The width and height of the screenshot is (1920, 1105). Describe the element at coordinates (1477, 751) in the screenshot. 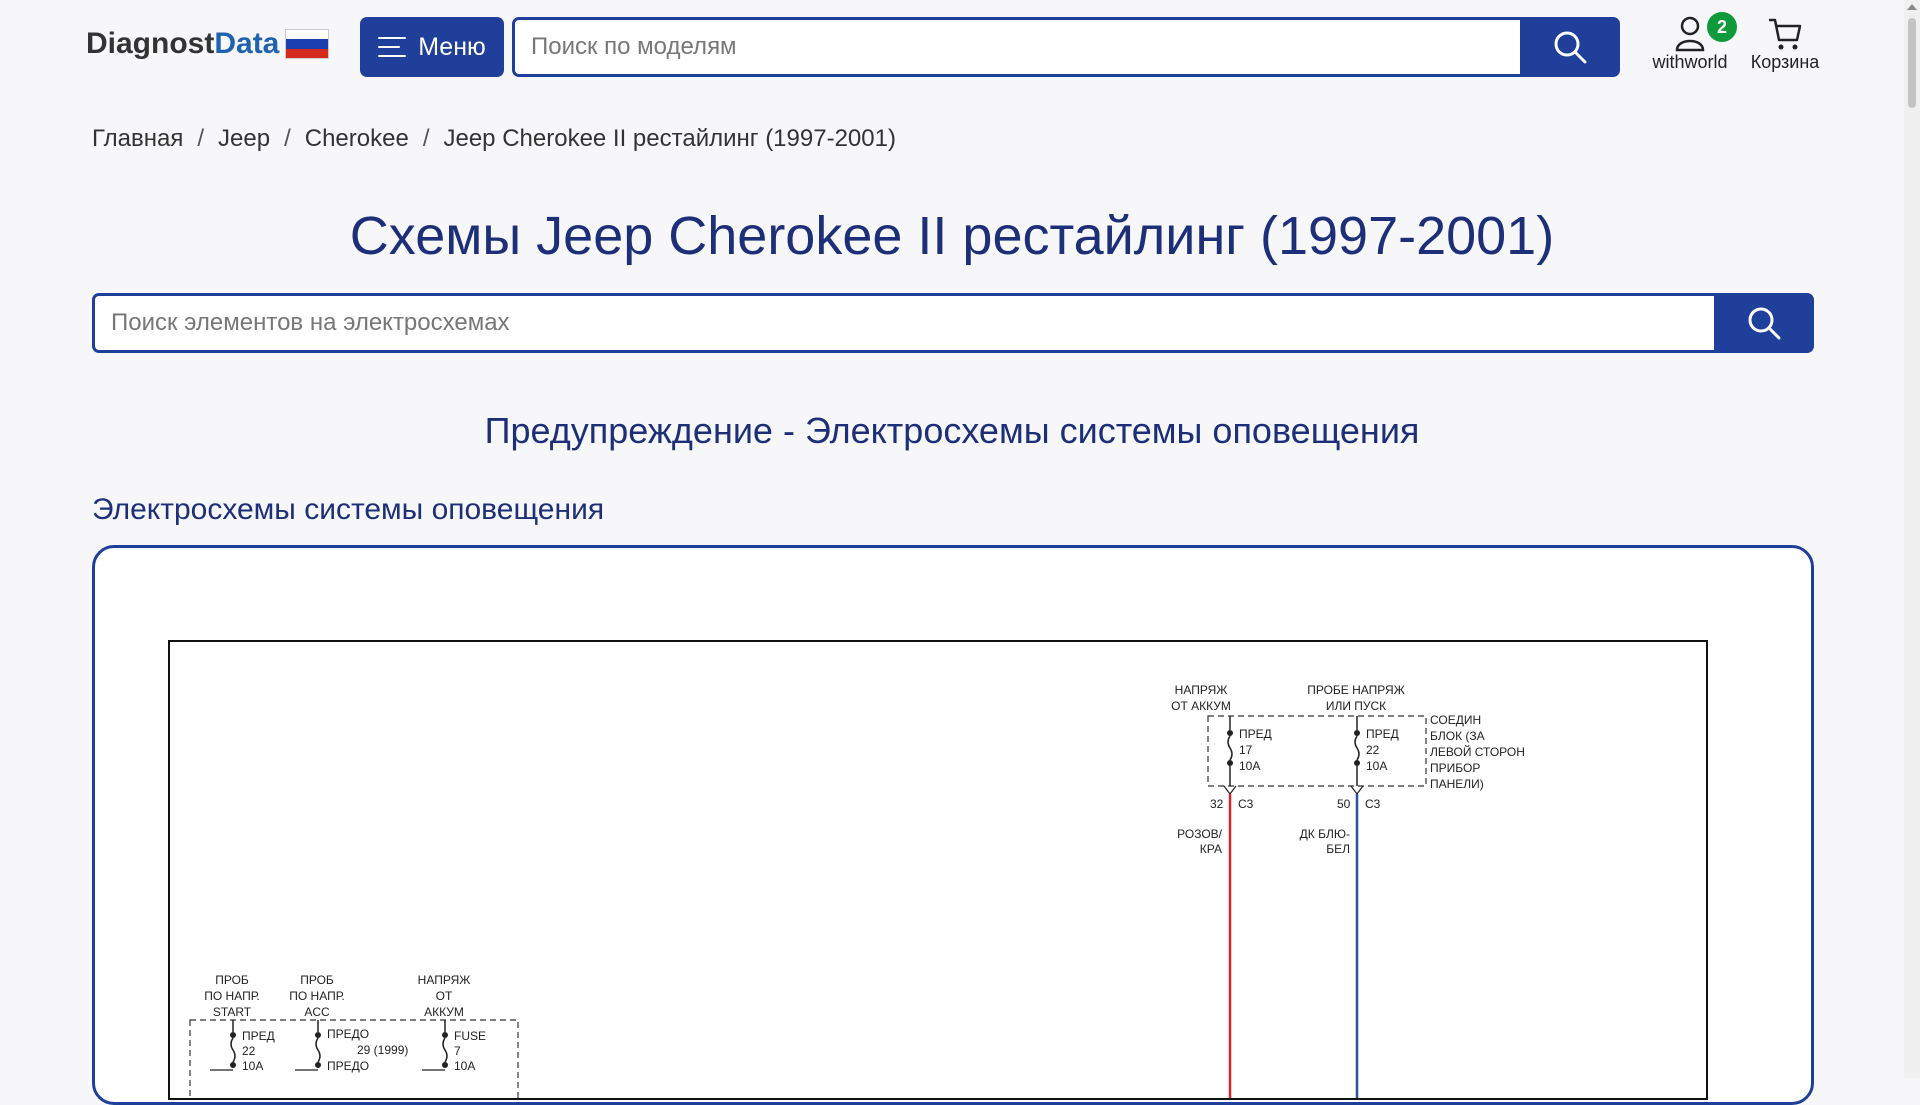

I see `diagram-label: ЛЕВОЙ СТОРОН` at that location.